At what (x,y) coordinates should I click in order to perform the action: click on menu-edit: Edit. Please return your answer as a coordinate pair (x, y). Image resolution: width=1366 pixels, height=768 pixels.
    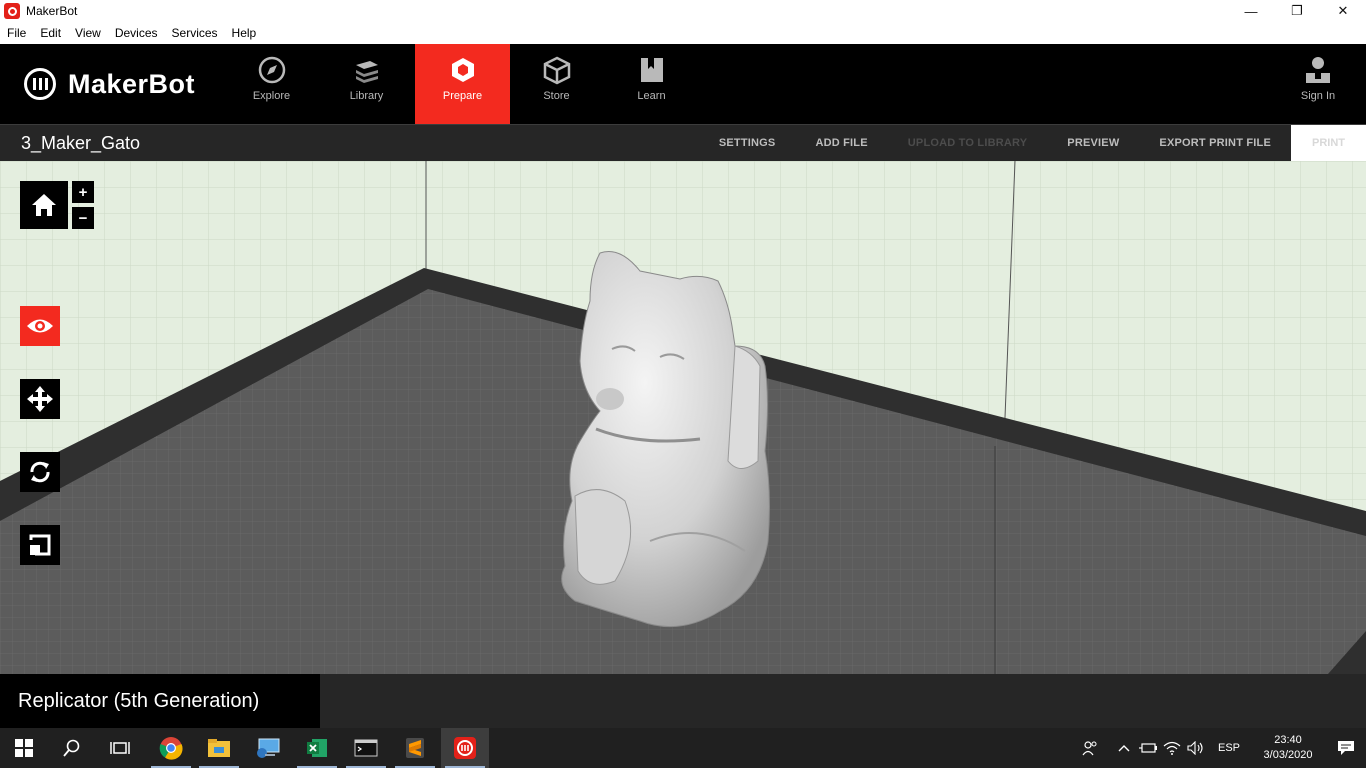
    Looking at the image, I should click on (50, 33).